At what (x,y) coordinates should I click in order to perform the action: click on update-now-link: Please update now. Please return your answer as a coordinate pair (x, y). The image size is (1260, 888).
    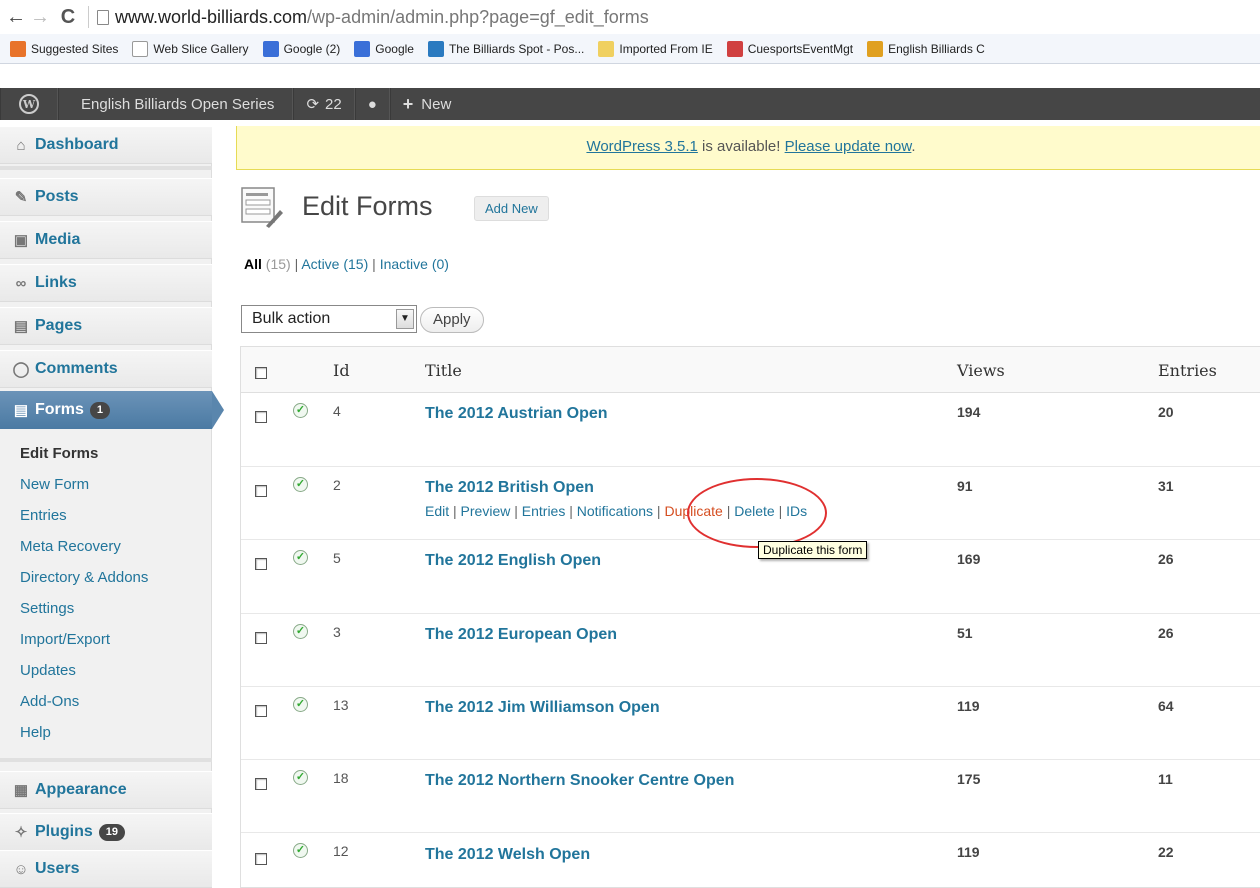
    Looking at the image, I should click on (848, 146).